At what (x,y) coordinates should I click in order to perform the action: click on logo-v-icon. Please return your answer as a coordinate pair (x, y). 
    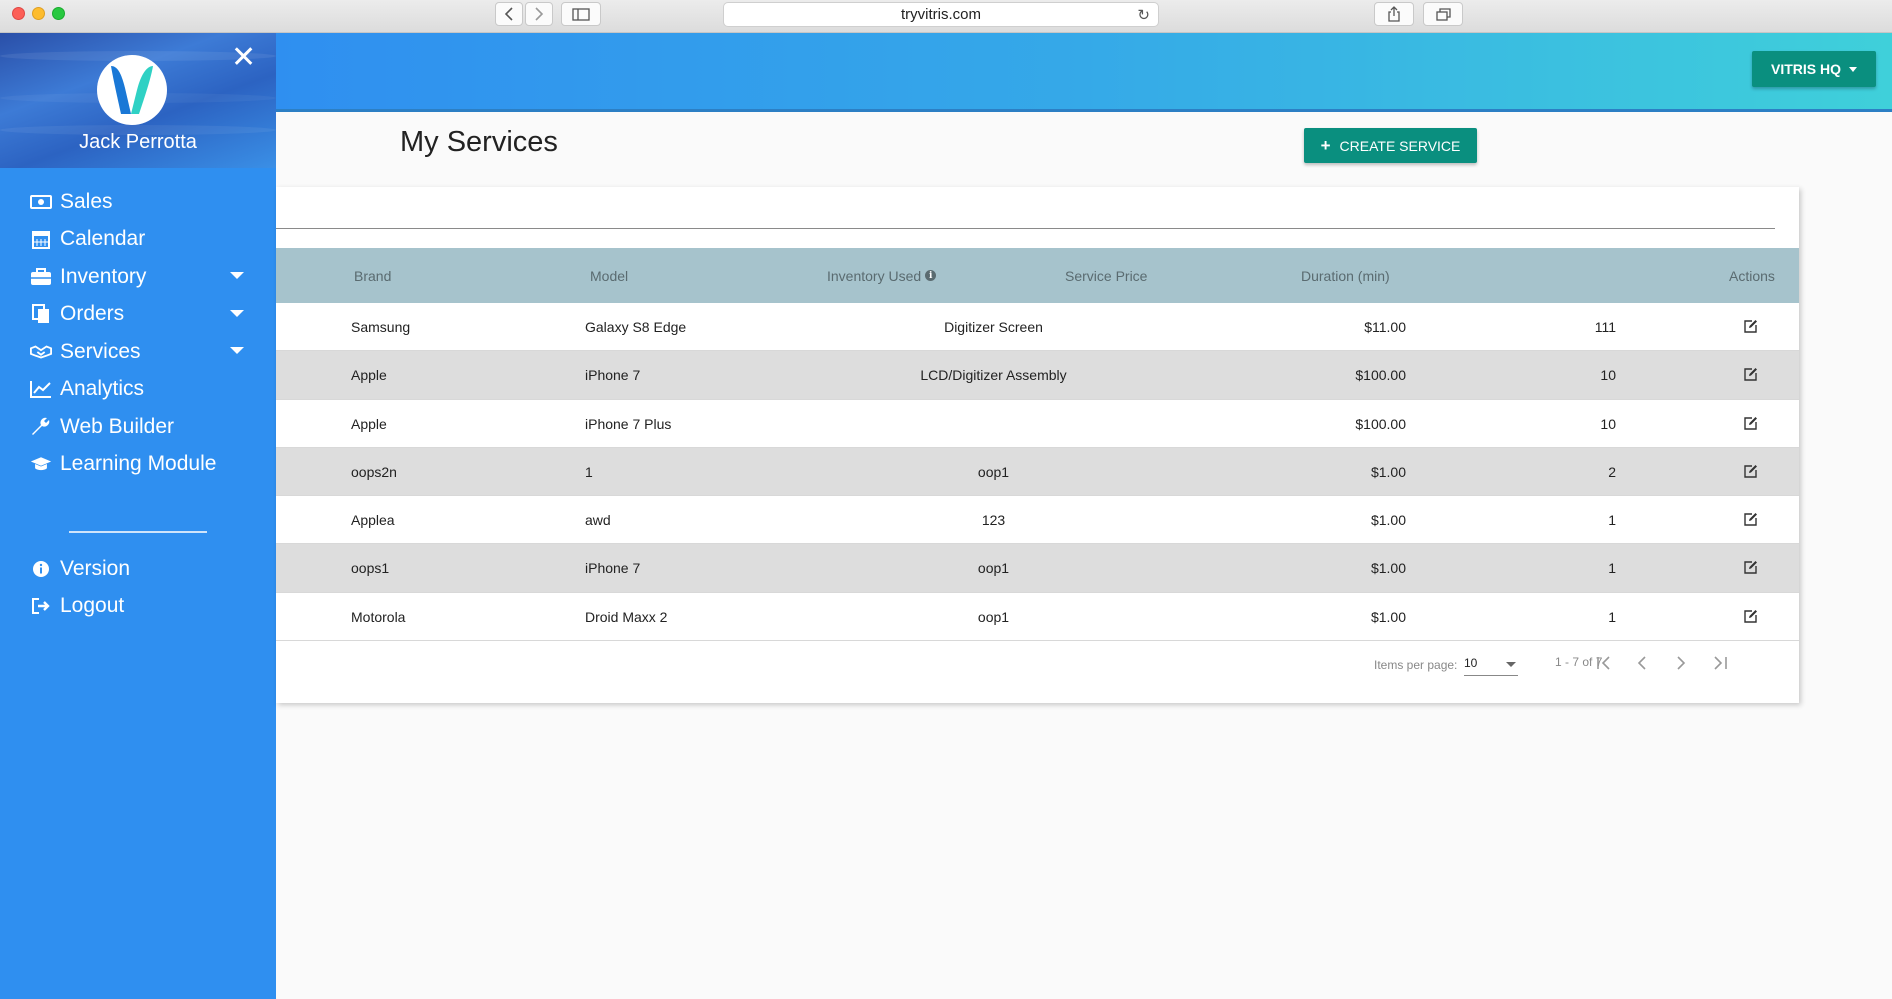
    Looking at the image, I should click on (132, 90).